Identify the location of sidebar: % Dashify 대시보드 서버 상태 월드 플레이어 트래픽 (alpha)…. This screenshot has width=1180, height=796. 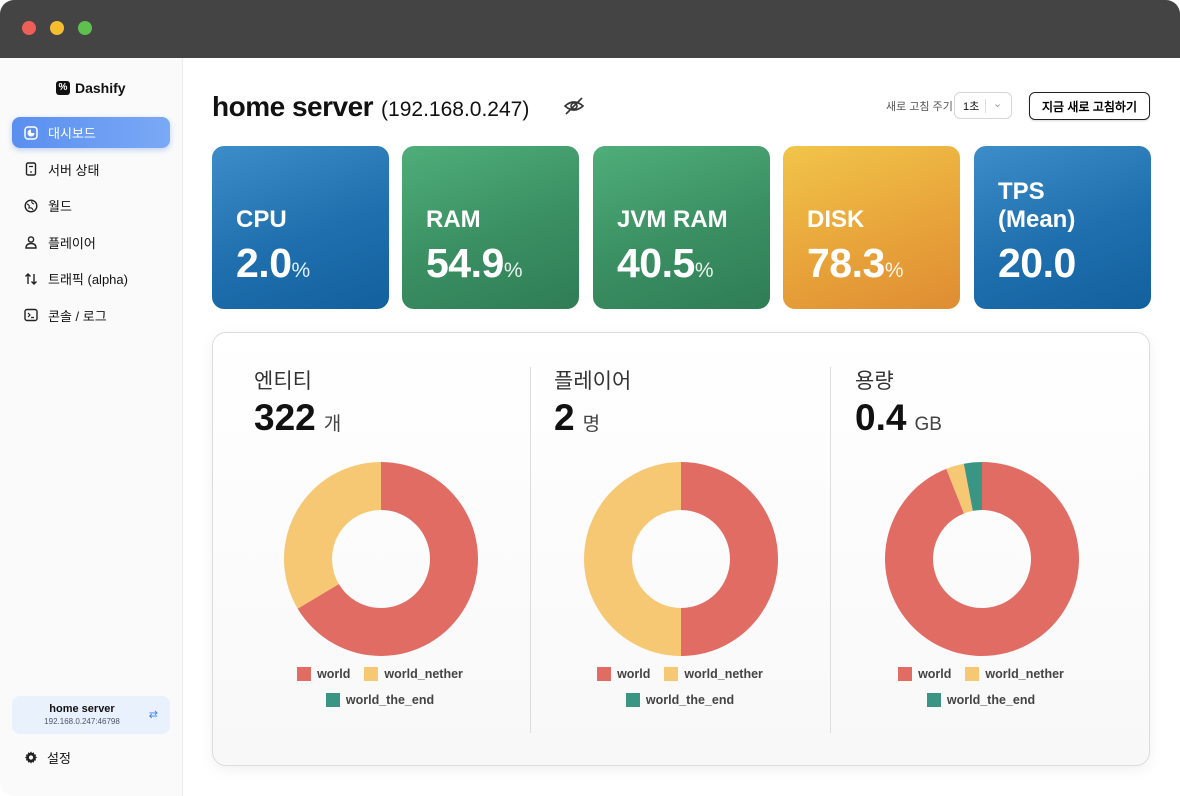
(91, 427).